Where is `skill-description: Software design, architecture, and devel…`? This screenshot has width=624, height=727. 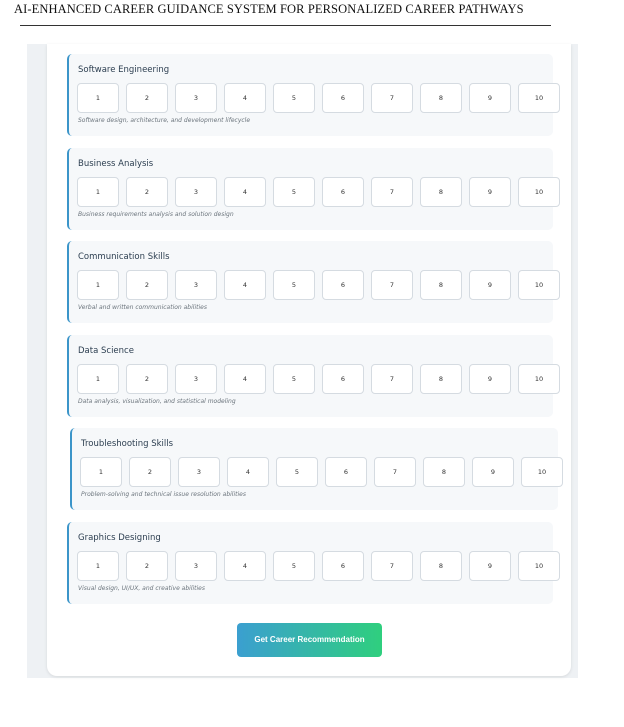 skill-description: Software design, architecture, and devel… is located at coordinates (164, 120).